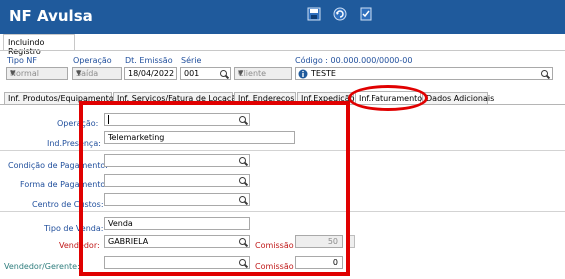 This screenshot has height=279, width=565. I want to click on vendedor-gerente-label: Vendedor/Gerente:, so click(42, 266).